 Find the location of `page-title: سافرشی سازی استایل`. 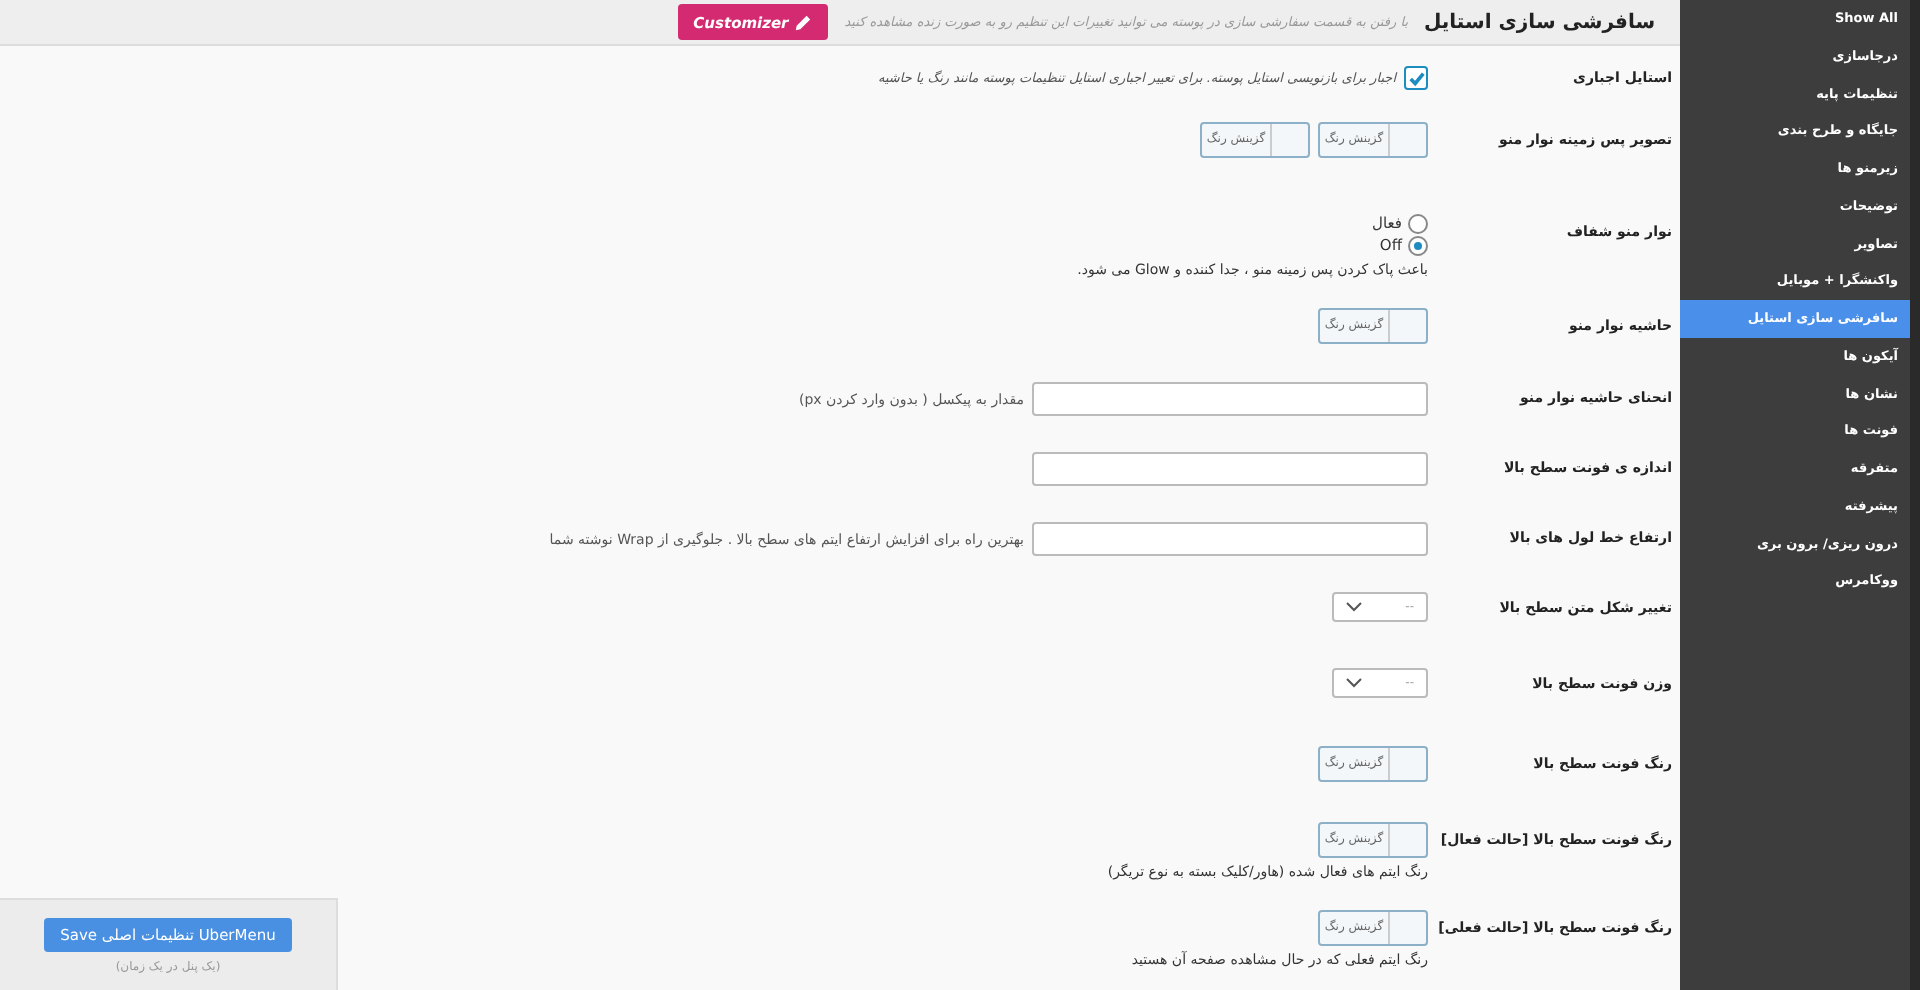

page-title: سافرشی سازی استایل is located at coordinates (1541, 22).